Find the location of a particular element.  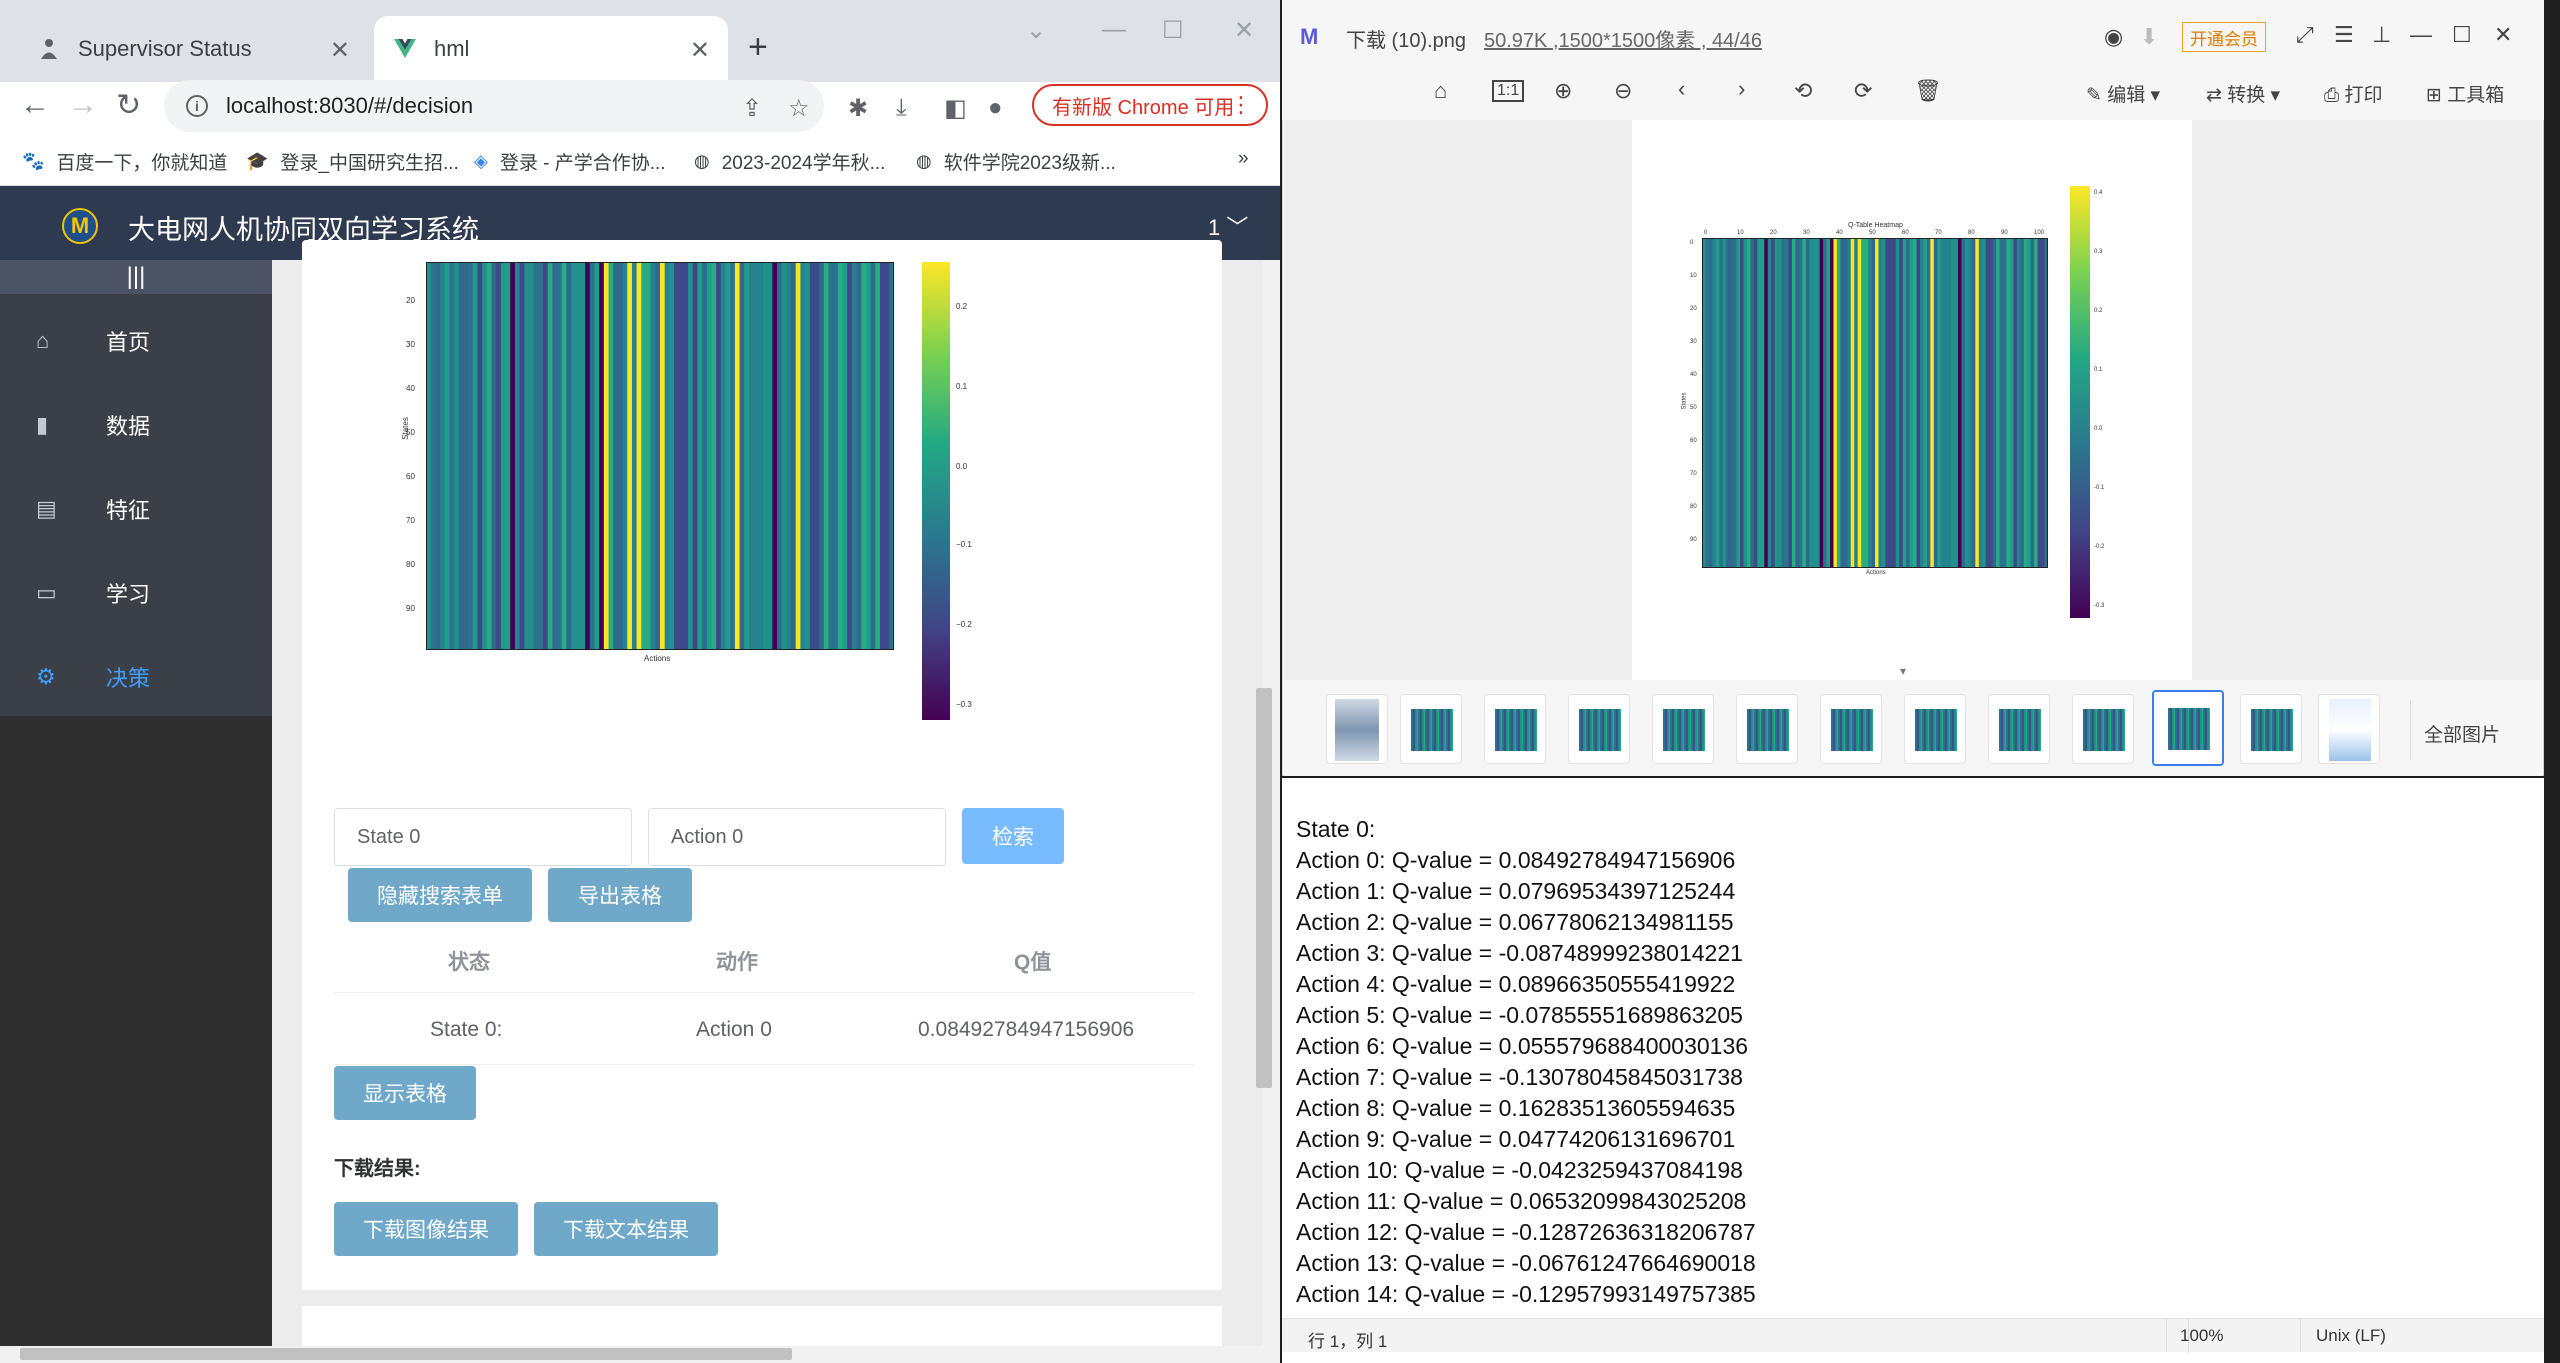

user-menu: 1 ﹀ is located at coordinates (1228, 226).